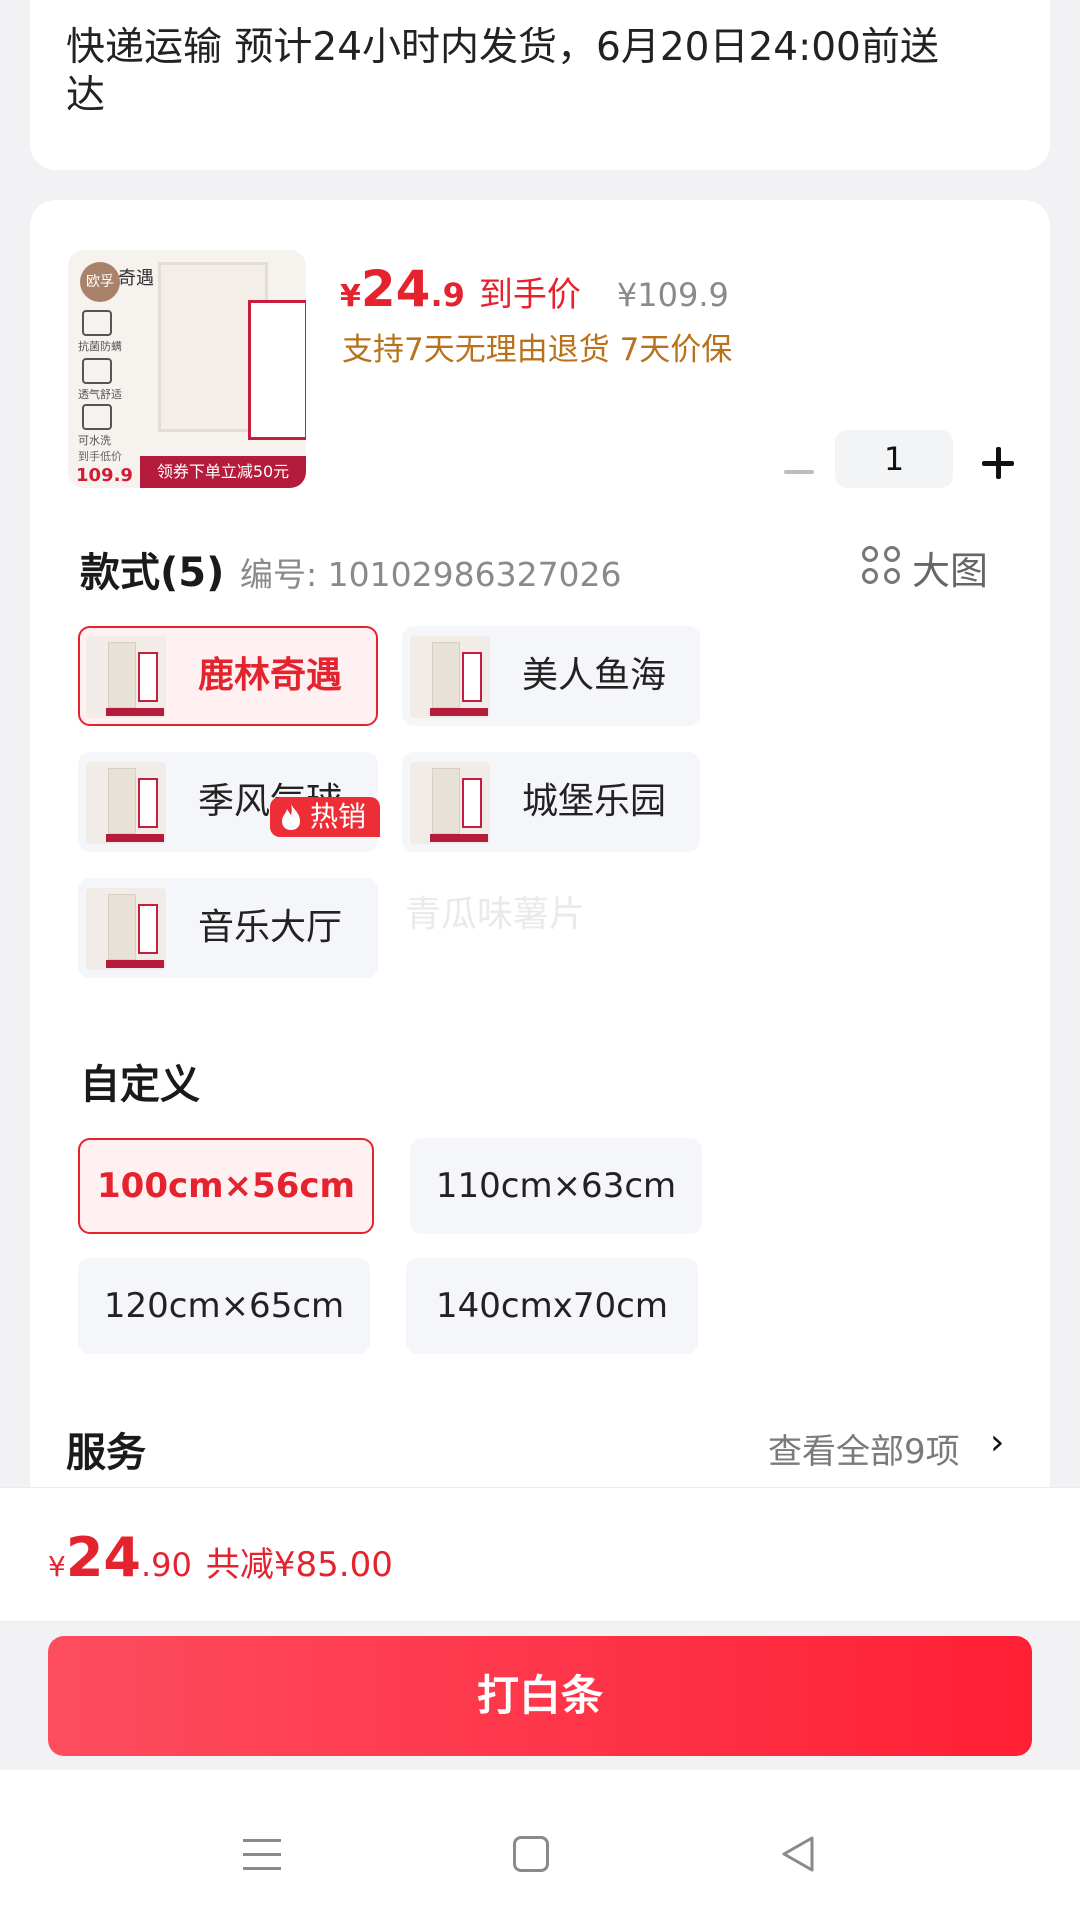  I want to click on option-label: 鹿林奇遇, so click(270, 675).